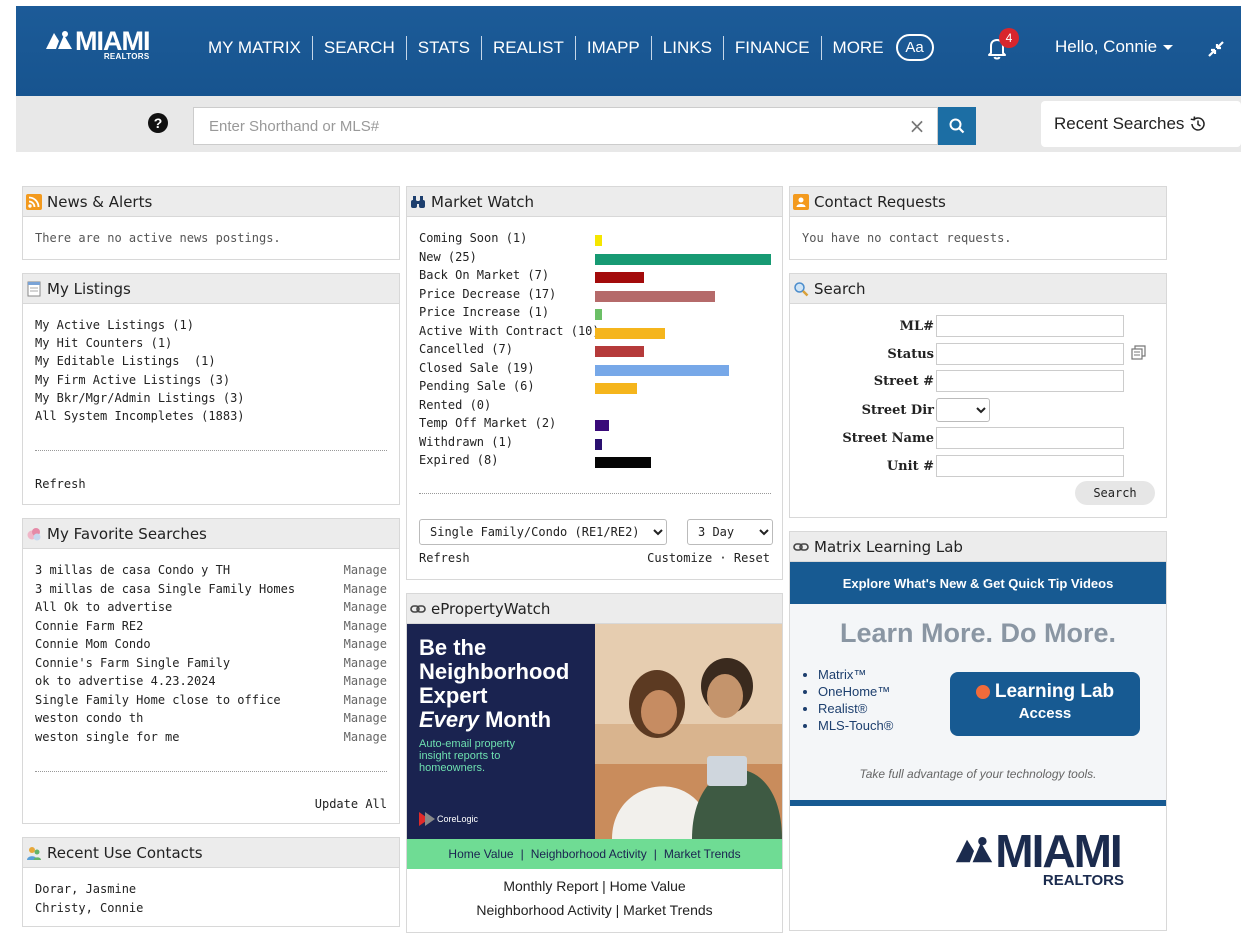  What do you see at coordinates (444, 558) in the screenshot?
I see `market-watch-refresh-link: Refresh` at bounding box center [444, 558].